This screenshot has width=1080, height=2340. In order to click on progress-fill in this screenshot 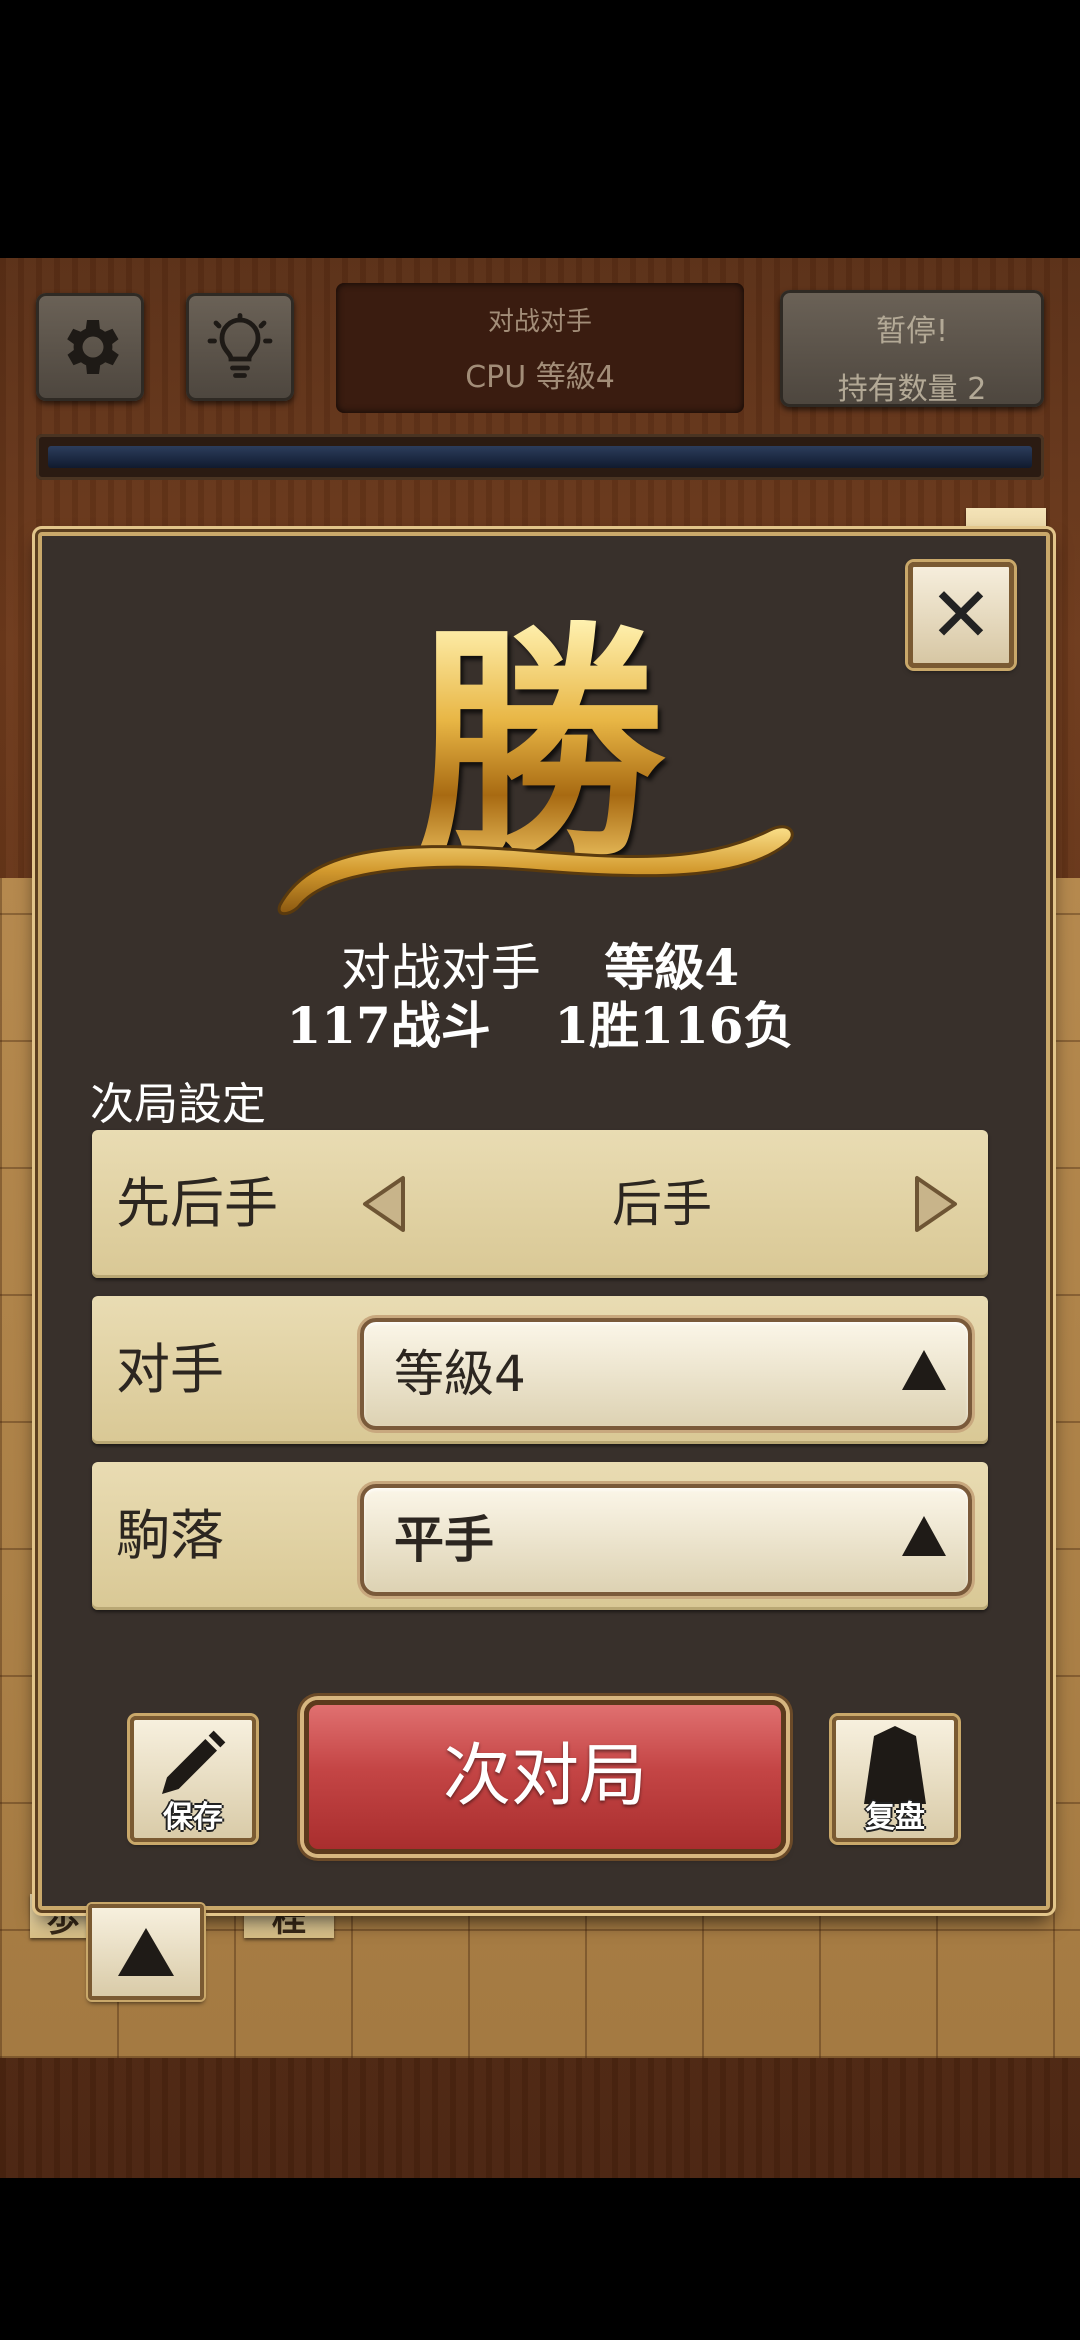, I will do `click(540, 457)`.